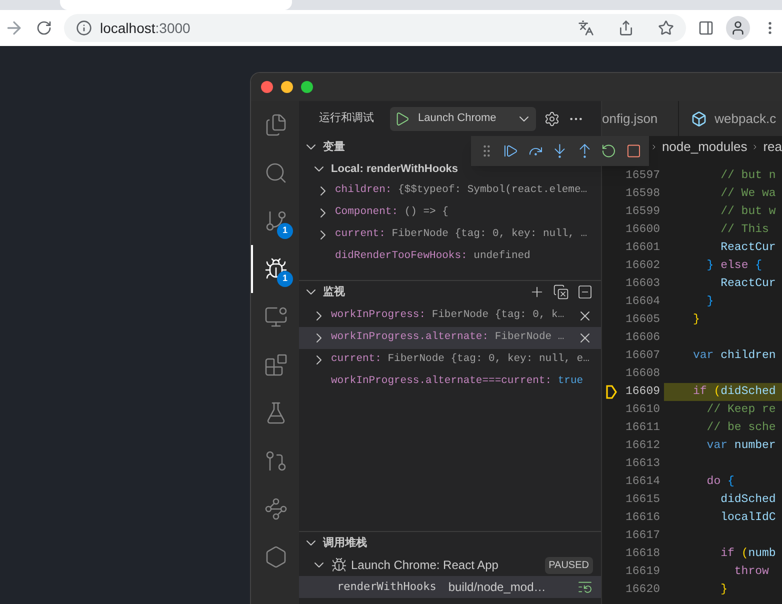 The image size is (782, 604). I want to click on remove-all-icon, so click(561, 292).